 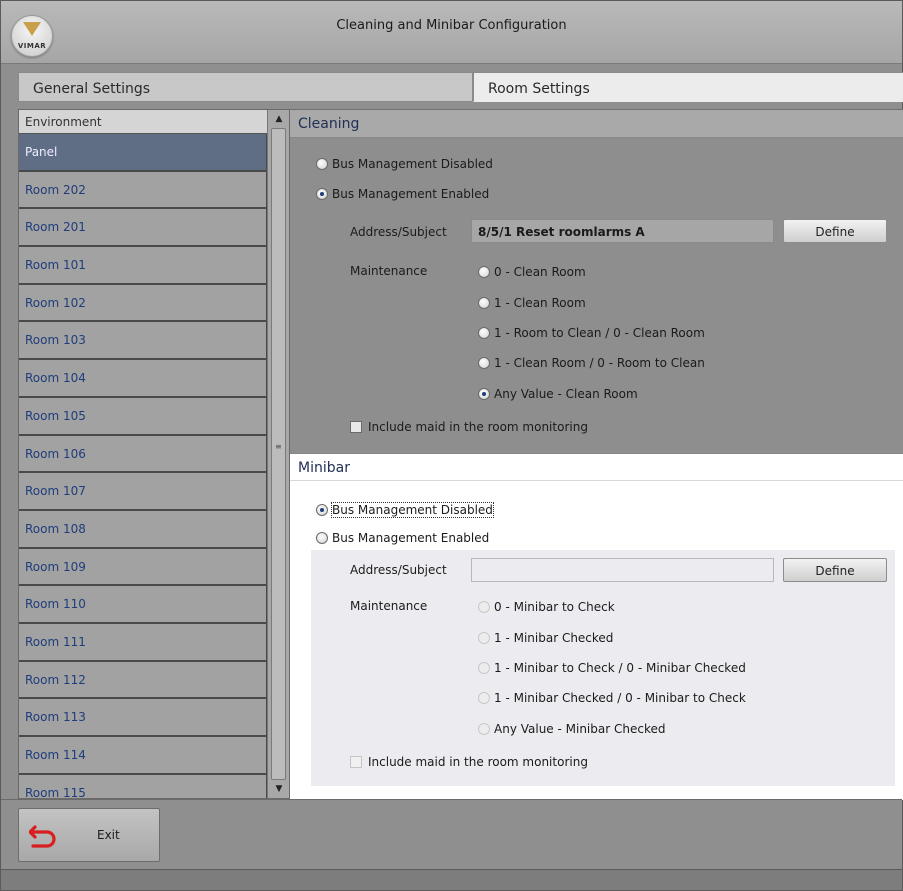 I want to click on minibar-address-field, so click(x=622, y=570).